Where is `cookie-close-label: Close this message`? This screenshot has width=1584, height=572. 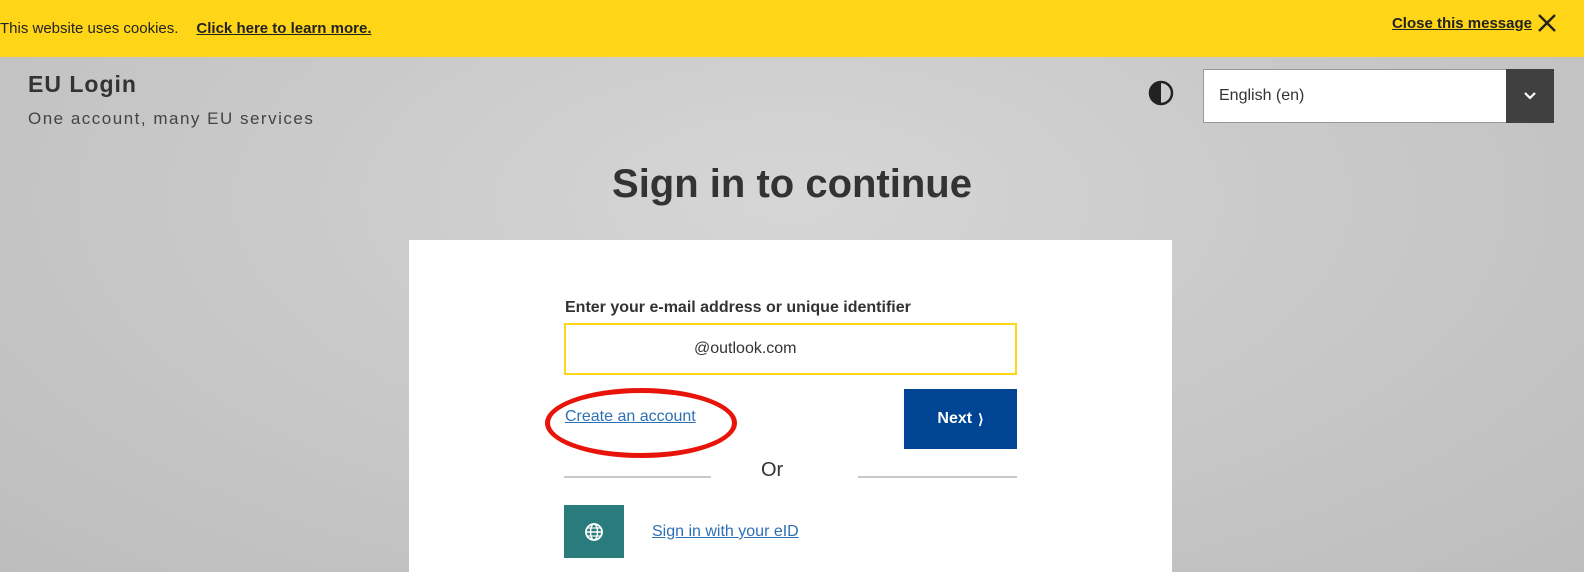
cookie-close-label: Close this message is located at coordinates (1462, 23).